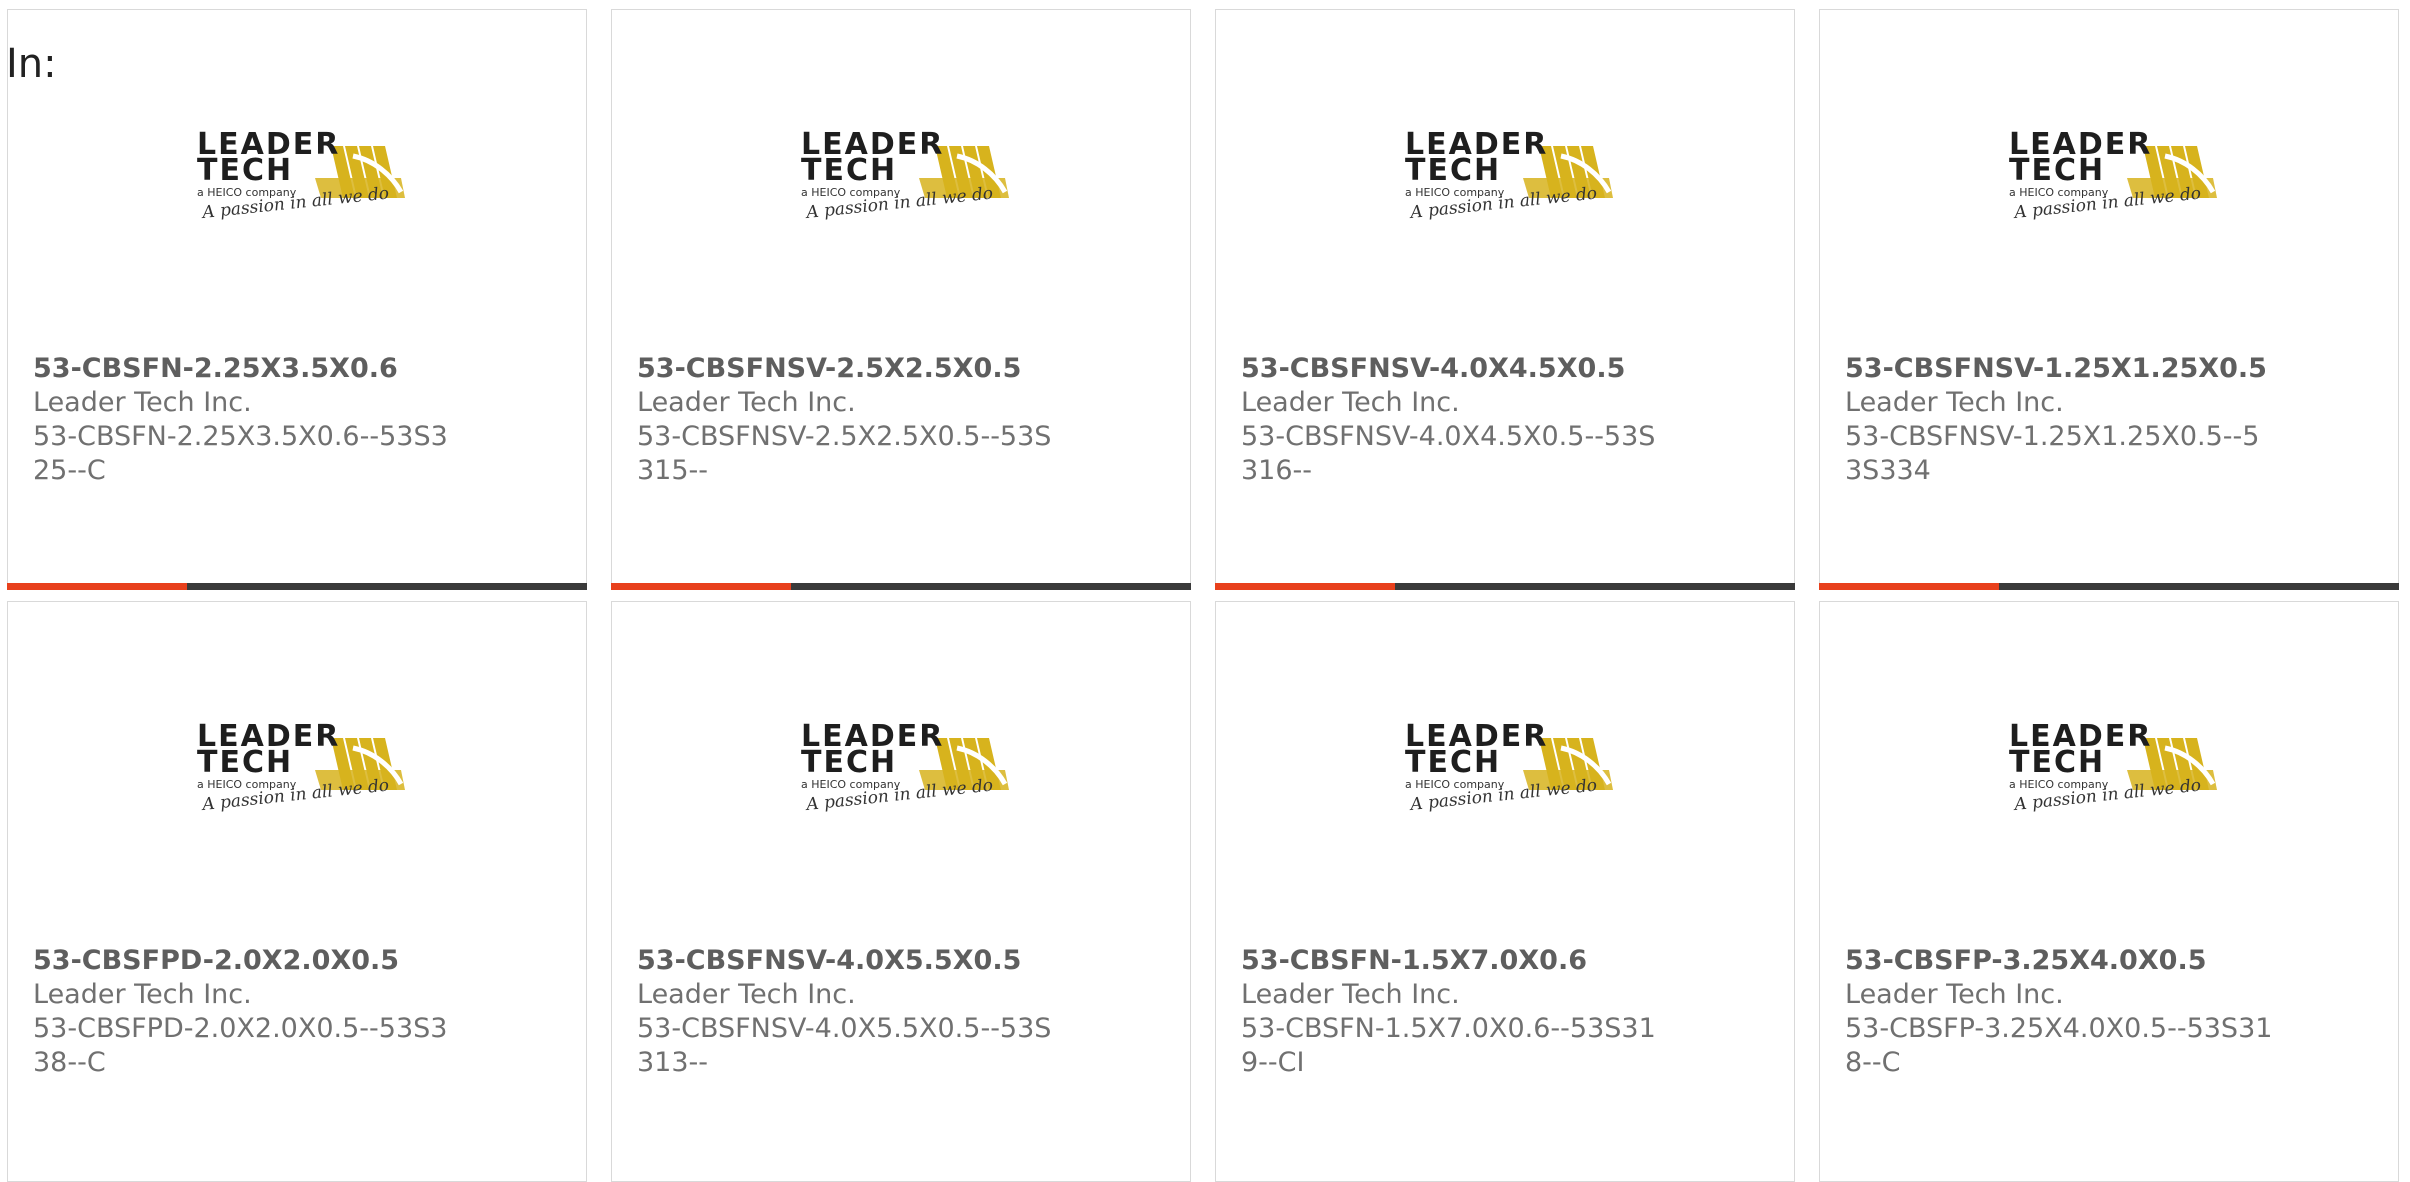 The width and height of the screenshot is (2410, 1182). Describe the element at coordinates (872, 369) in the screenshot. I see `product-title: 53-CBSFNSV-2.5X2.5X0.5` at that location.